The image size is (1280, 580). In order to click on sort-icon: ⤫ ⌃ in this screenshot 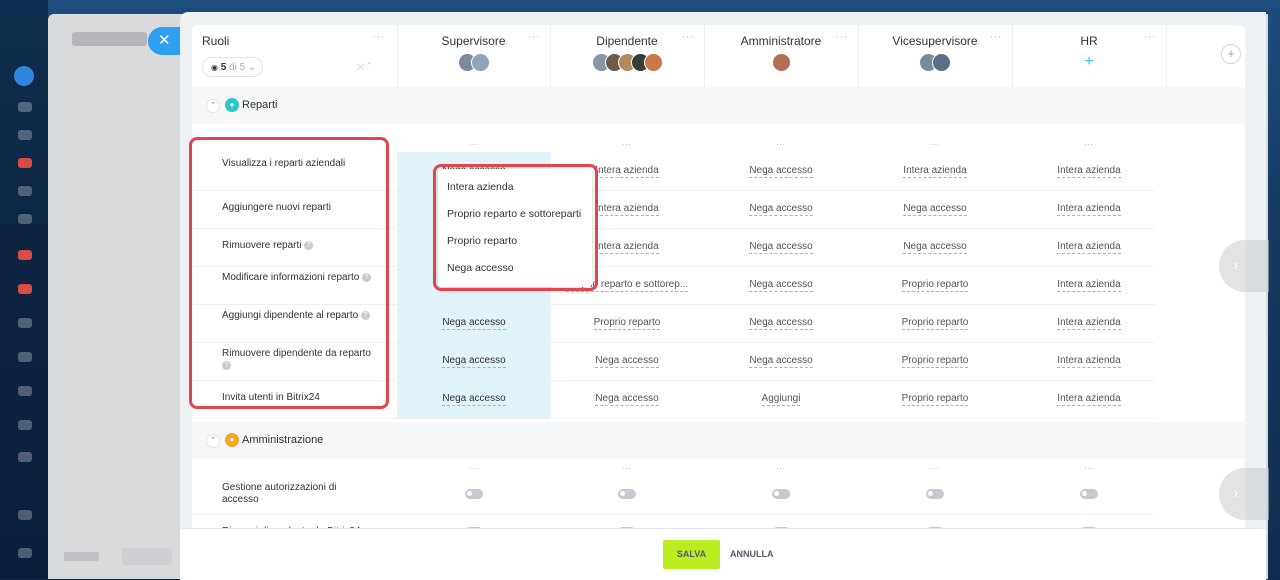, I will do `click(364, 67)`.